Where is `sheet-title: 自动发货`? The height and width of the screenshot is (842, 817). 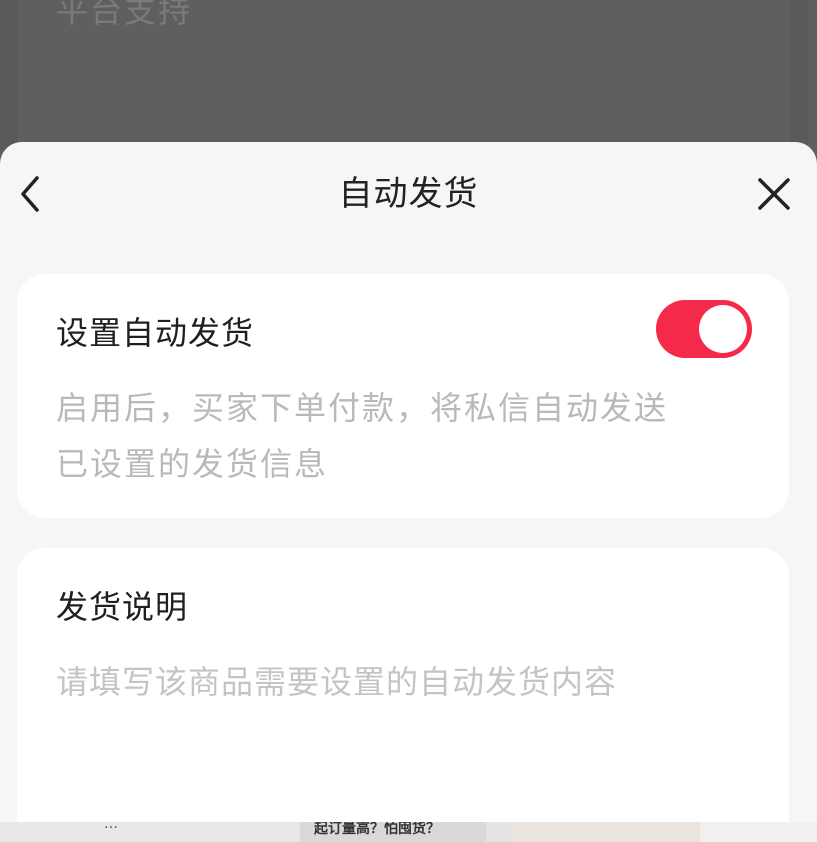
sheet-title: 自动发货 is located at coordinates (408, 194).